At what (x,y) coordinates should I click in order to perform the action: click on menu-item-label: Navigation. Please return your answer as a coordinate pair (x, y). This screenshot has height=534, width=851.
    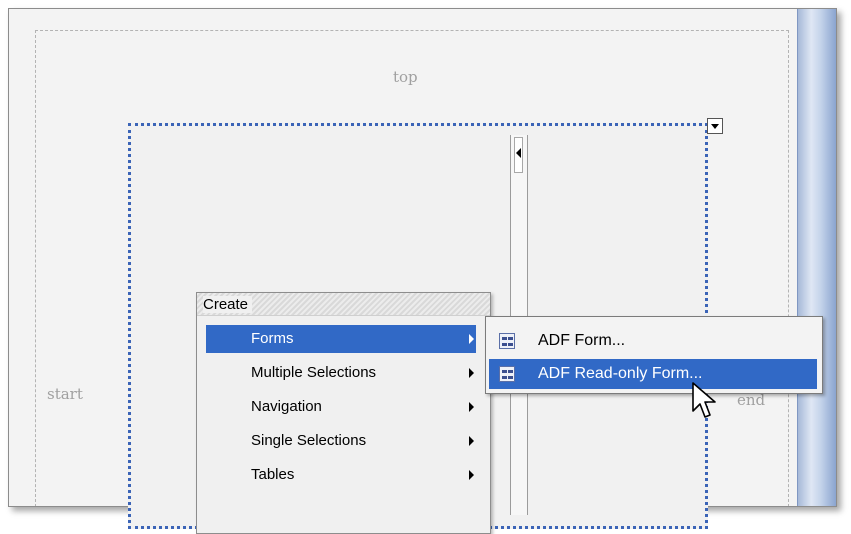
    Looking at the image, I should click on (286, 406).